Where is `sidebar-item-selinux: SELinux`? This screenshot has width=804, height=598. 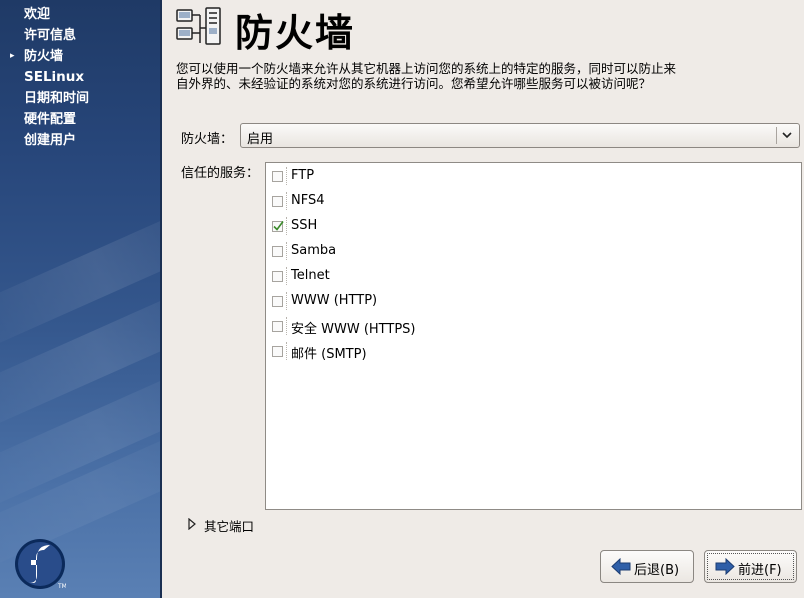
sidebar-item-selinux: SELinux is located at coordinates (54, 77).